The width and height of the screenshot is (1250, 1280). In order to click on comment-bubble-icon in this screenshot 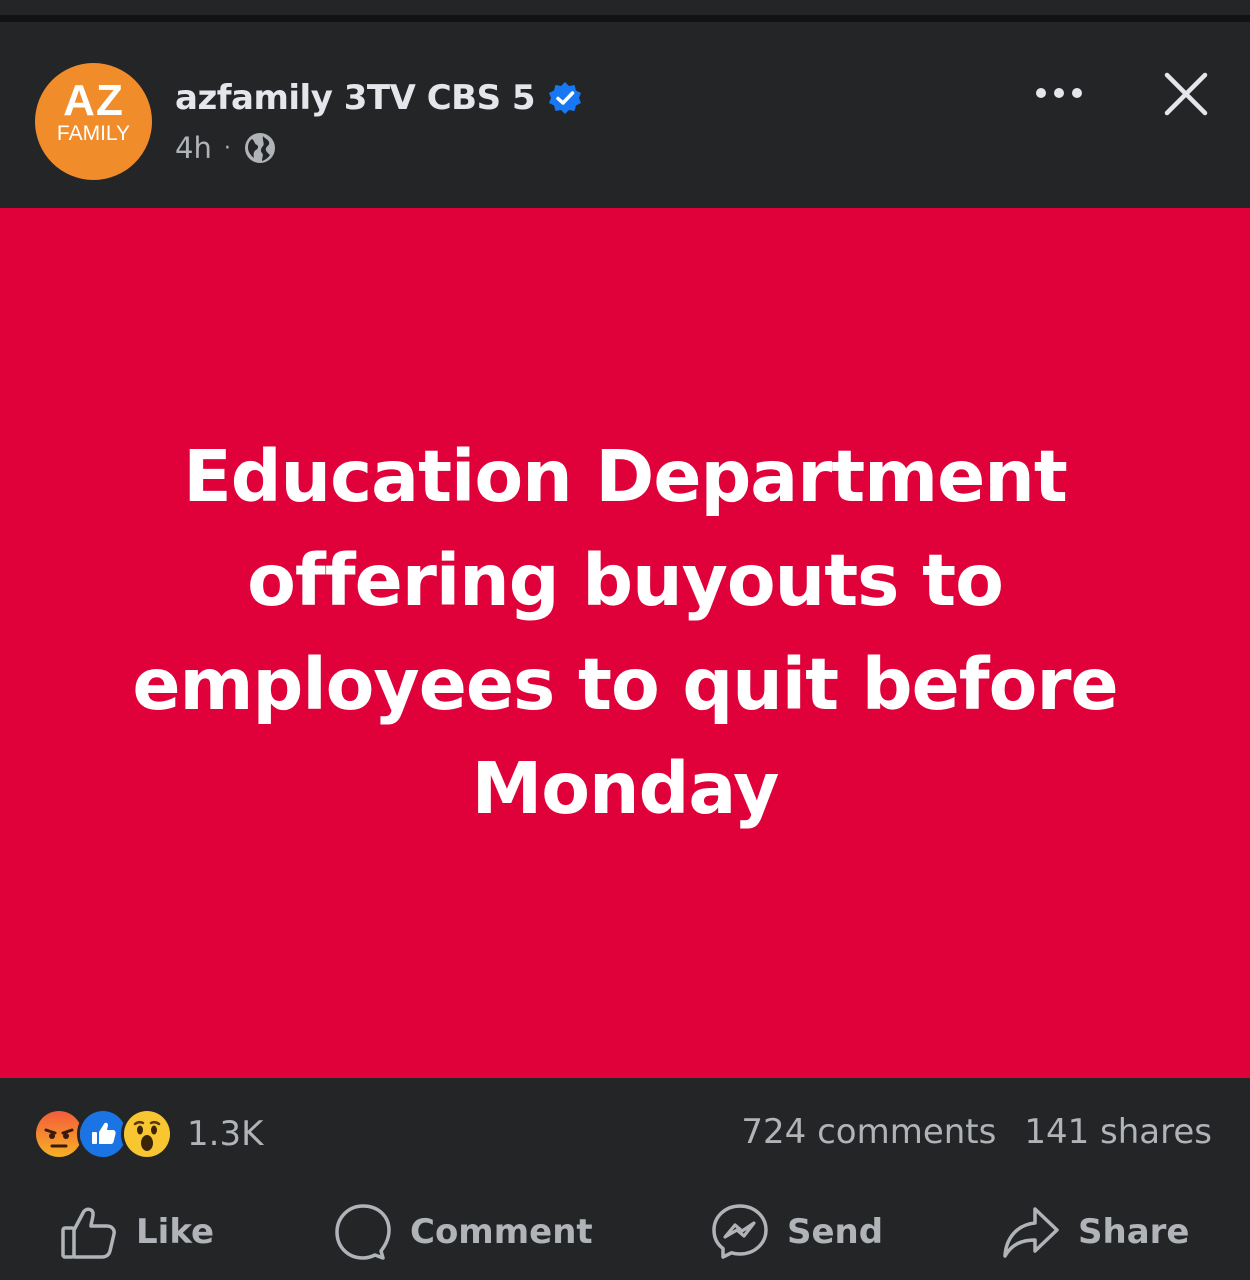, I will do `click(363, 1232)`.